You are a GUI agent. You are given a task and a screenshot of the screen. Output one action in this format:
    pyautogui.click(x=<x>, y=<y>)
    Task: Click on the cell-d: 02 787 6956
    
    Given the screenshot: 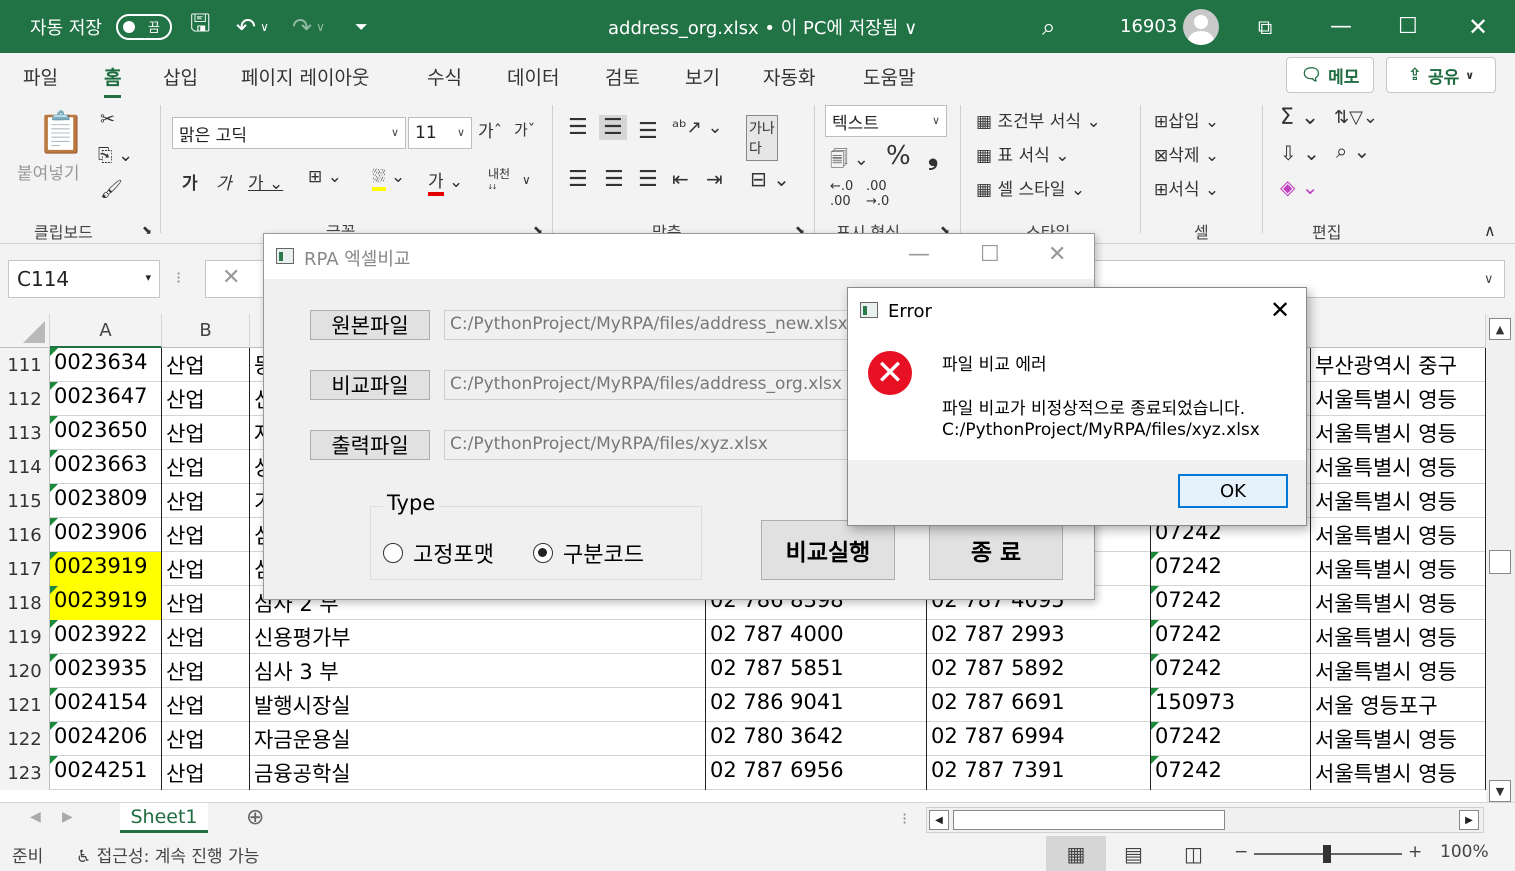 What is the action you would take?
    pyautogui.click(x=816, y=773)
    